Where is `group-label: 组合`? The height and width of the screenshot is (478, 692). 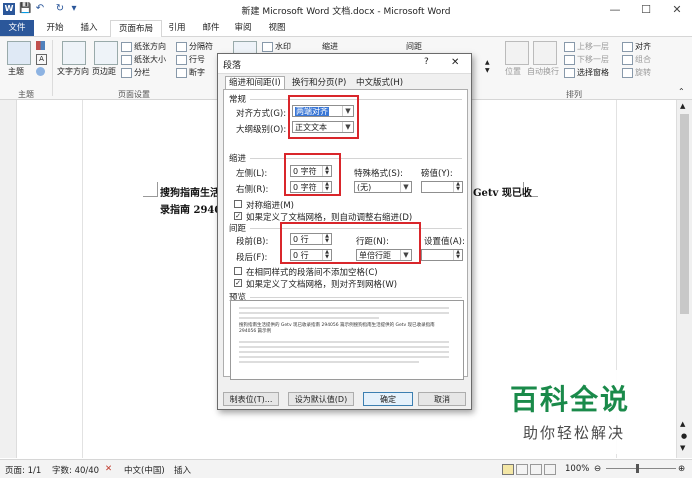 group-label: 组合 is located at coordinates (643, 59).